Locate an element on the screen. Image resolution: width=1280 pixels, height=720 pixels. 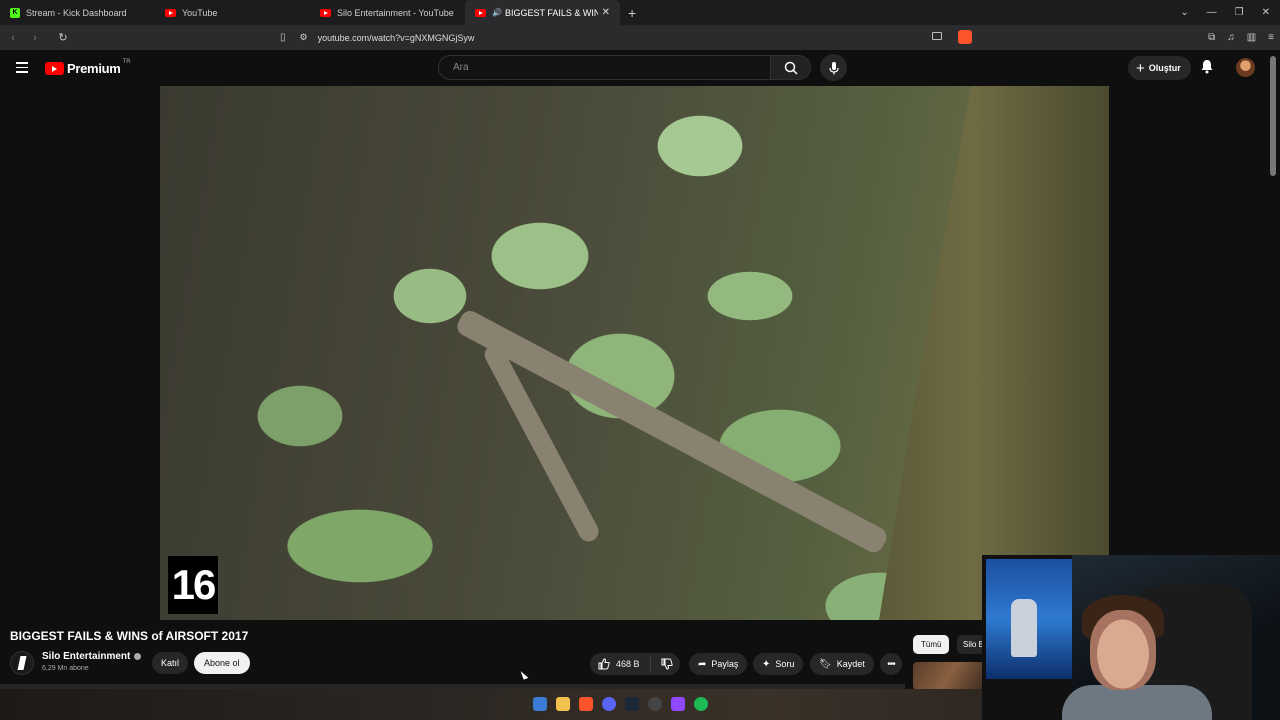
url-text: youtube.com/watch?v=gNXMGNGjSyw is located at coordinates (396, 37).